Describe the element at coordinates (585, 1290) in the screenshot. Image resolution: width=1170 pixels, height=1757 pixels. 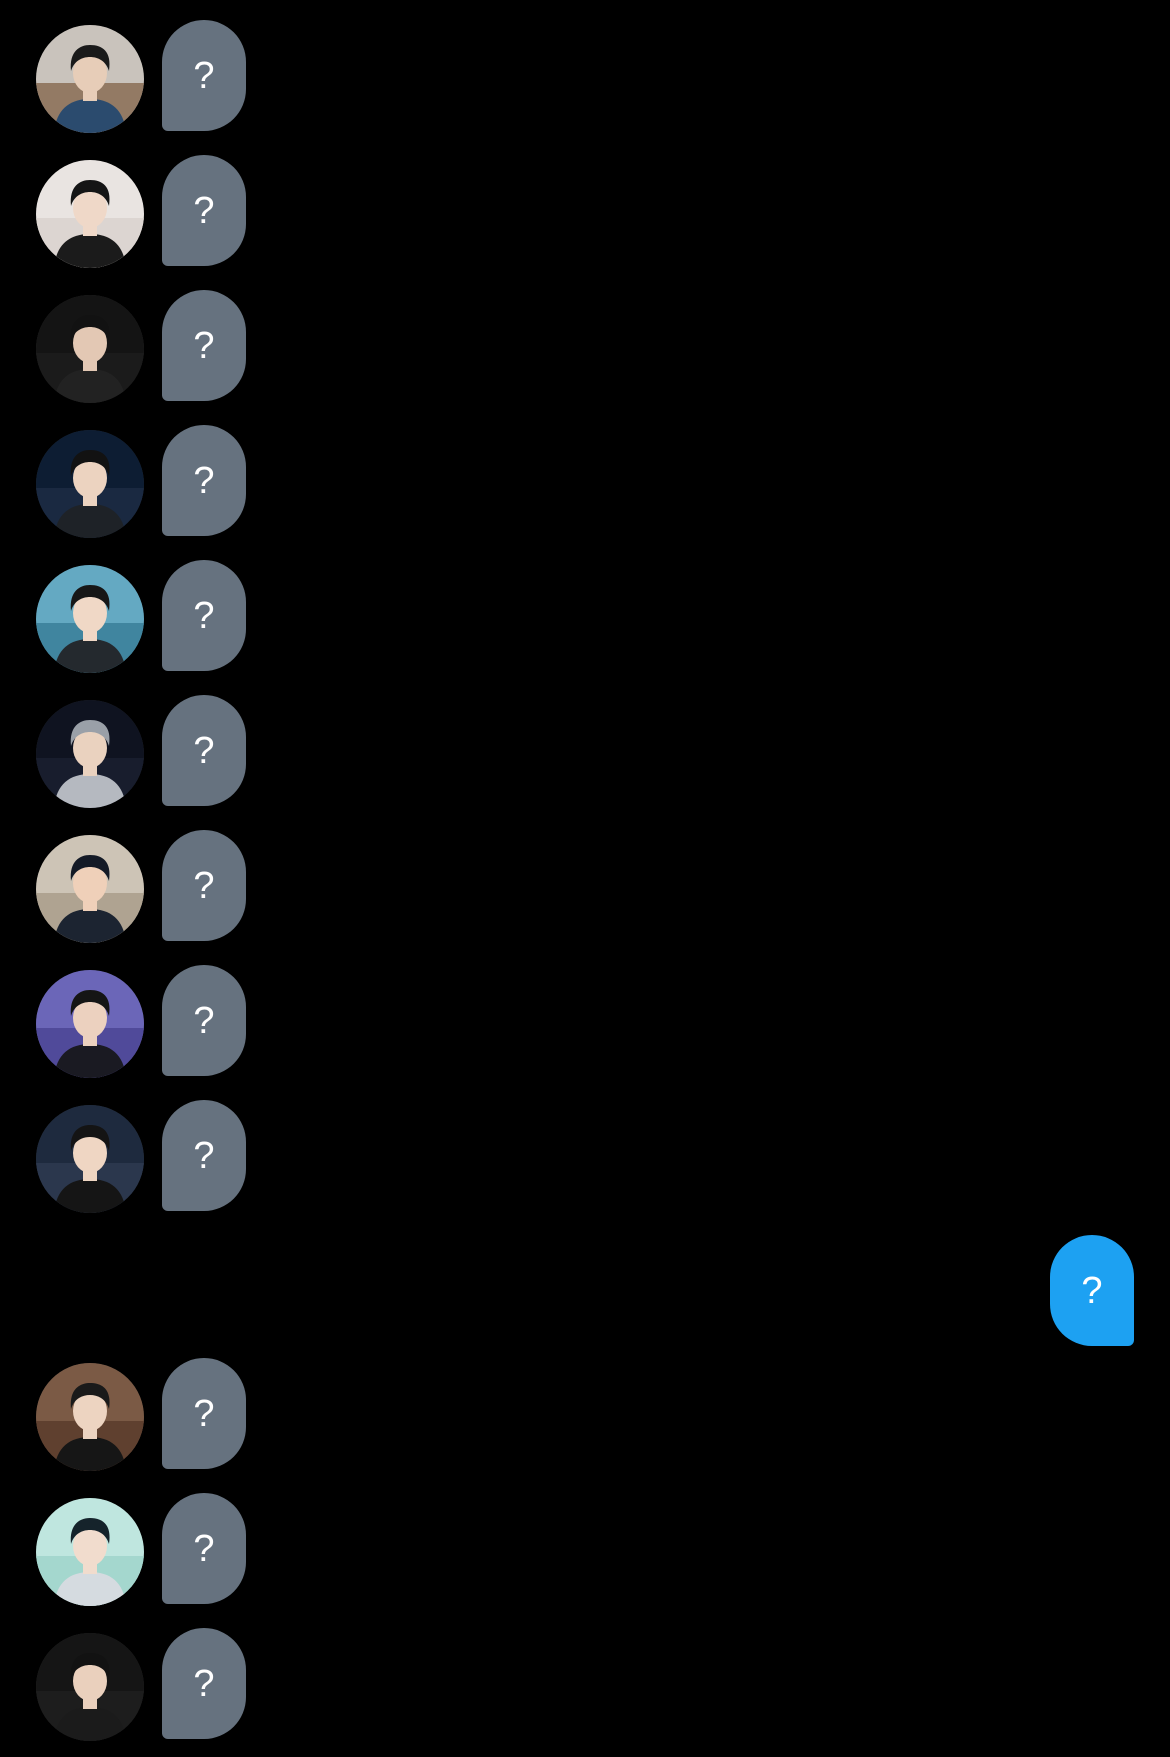
I see `message-row-outgoing: ?` at that location.